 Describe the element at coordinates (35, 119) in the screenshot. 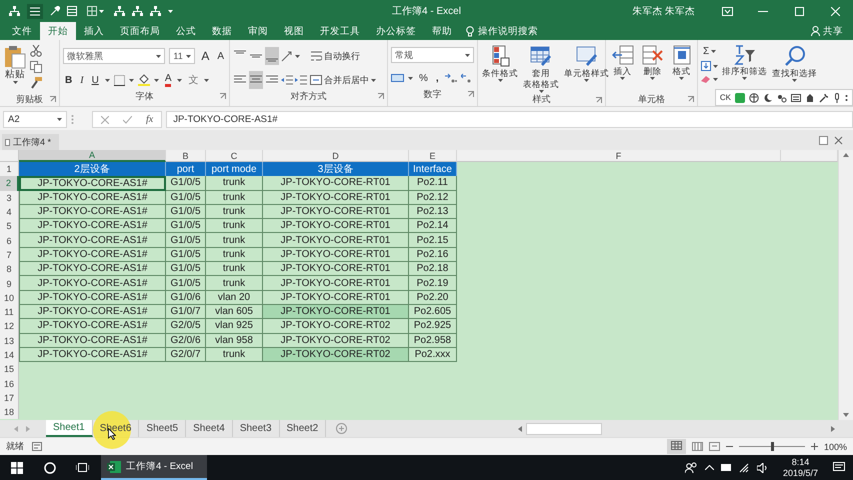

I see `name-box: A2` at that location.